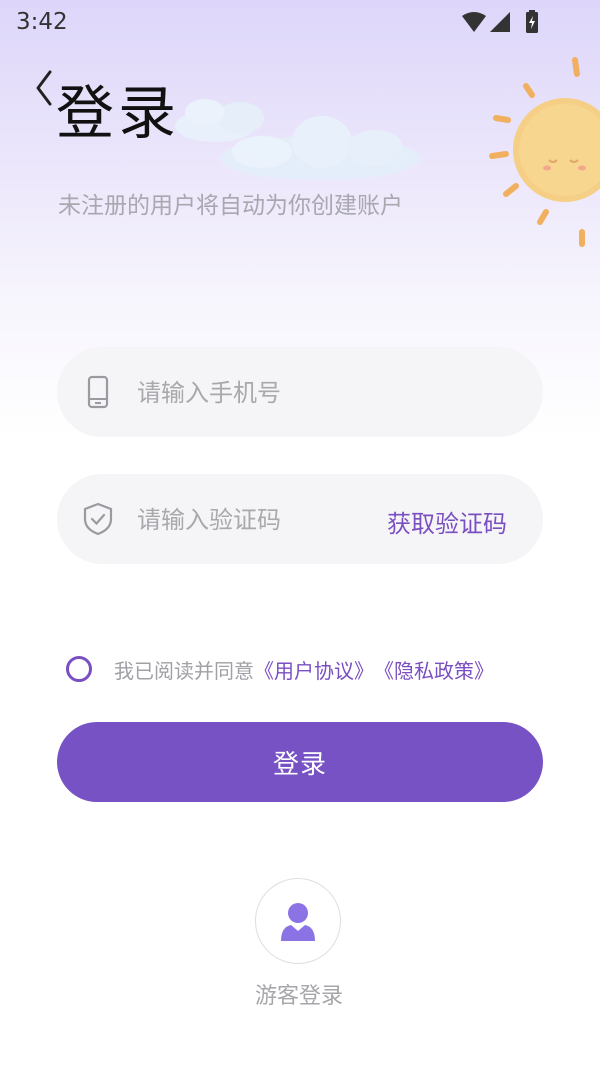  Describe the element at coordinates (299, 996) in the screenshot. I see `guest-login-label: 游客登录` at that location.